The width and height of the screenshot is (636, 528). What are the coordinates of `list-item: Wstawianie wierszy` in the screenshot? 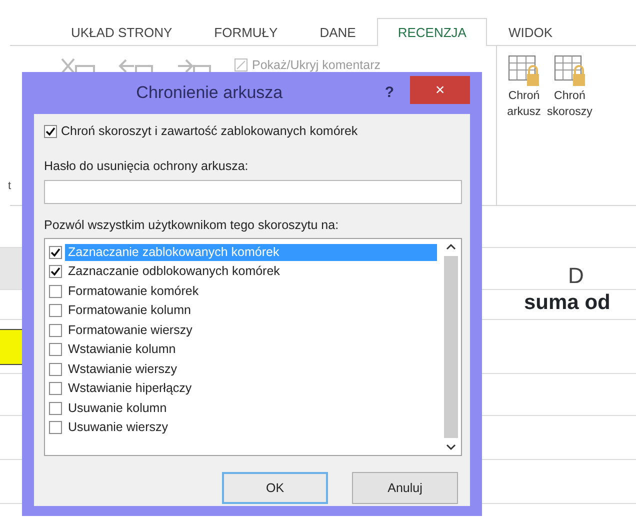 It's located at (122, 369).